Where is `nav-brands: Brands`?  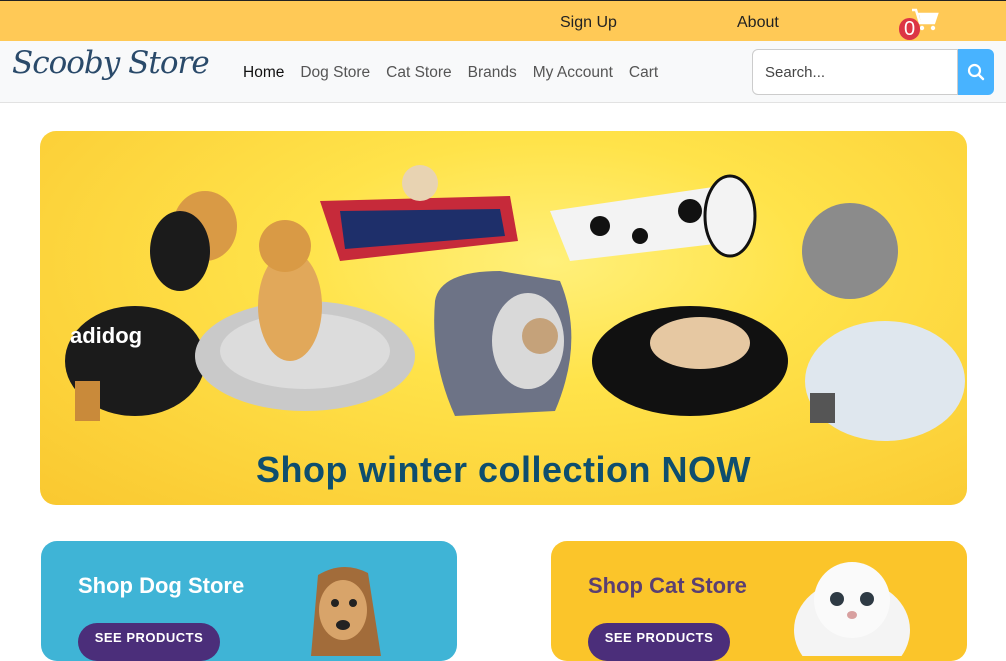 nav-brands: Brands is located at coordinates (492, 73).